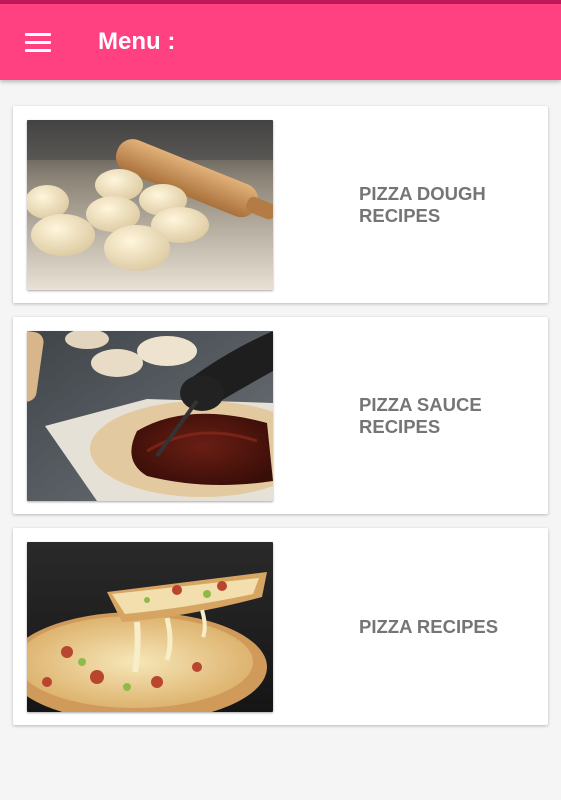 The image size is (561, 800). I want to click on menu-card-label: PIZZA SAUCE RECIPES, so click(420, 415).